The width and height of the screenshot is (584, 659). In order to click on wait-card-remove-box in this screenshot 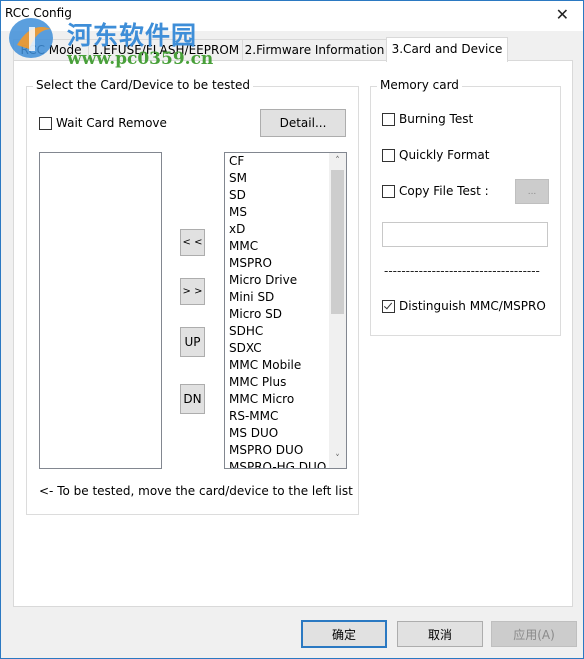, I will do `click(45, 123)`.